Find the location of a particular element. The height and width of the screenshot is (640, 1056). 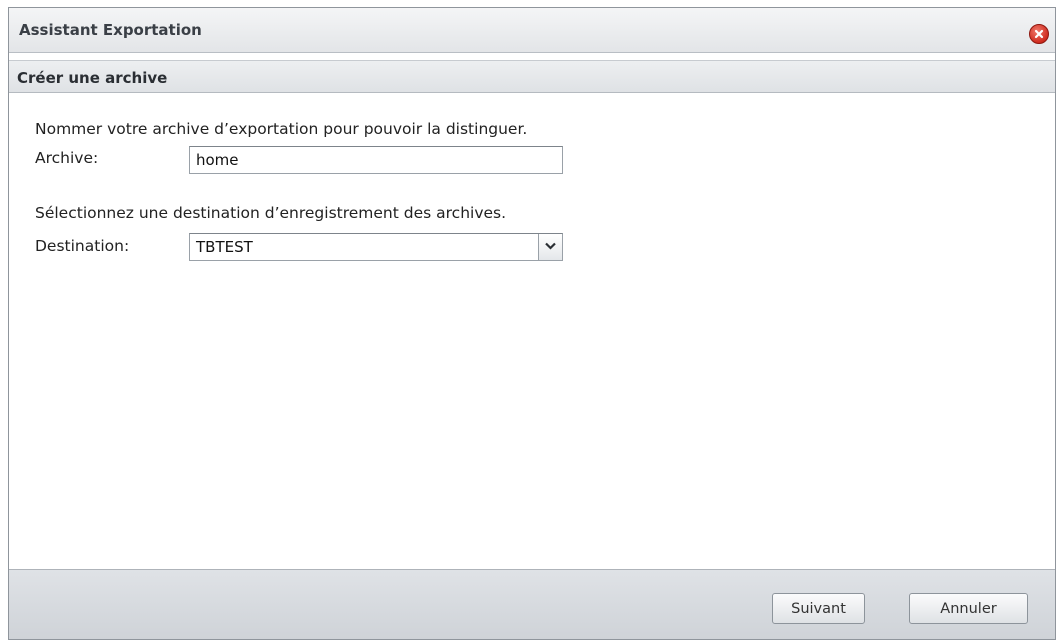

next-button: Suivant is located at coordinates (818, 608).